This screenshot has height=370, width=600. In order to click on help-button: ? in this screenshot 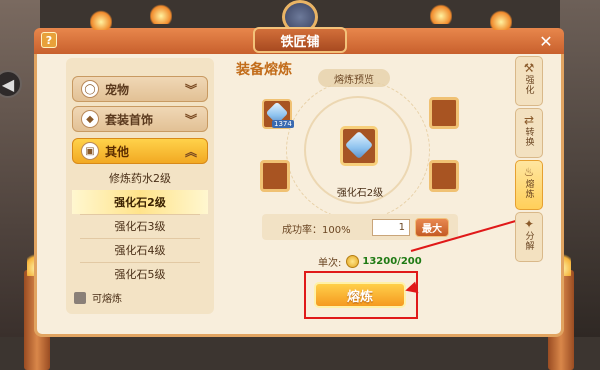, I will do `click(49, 40)`.